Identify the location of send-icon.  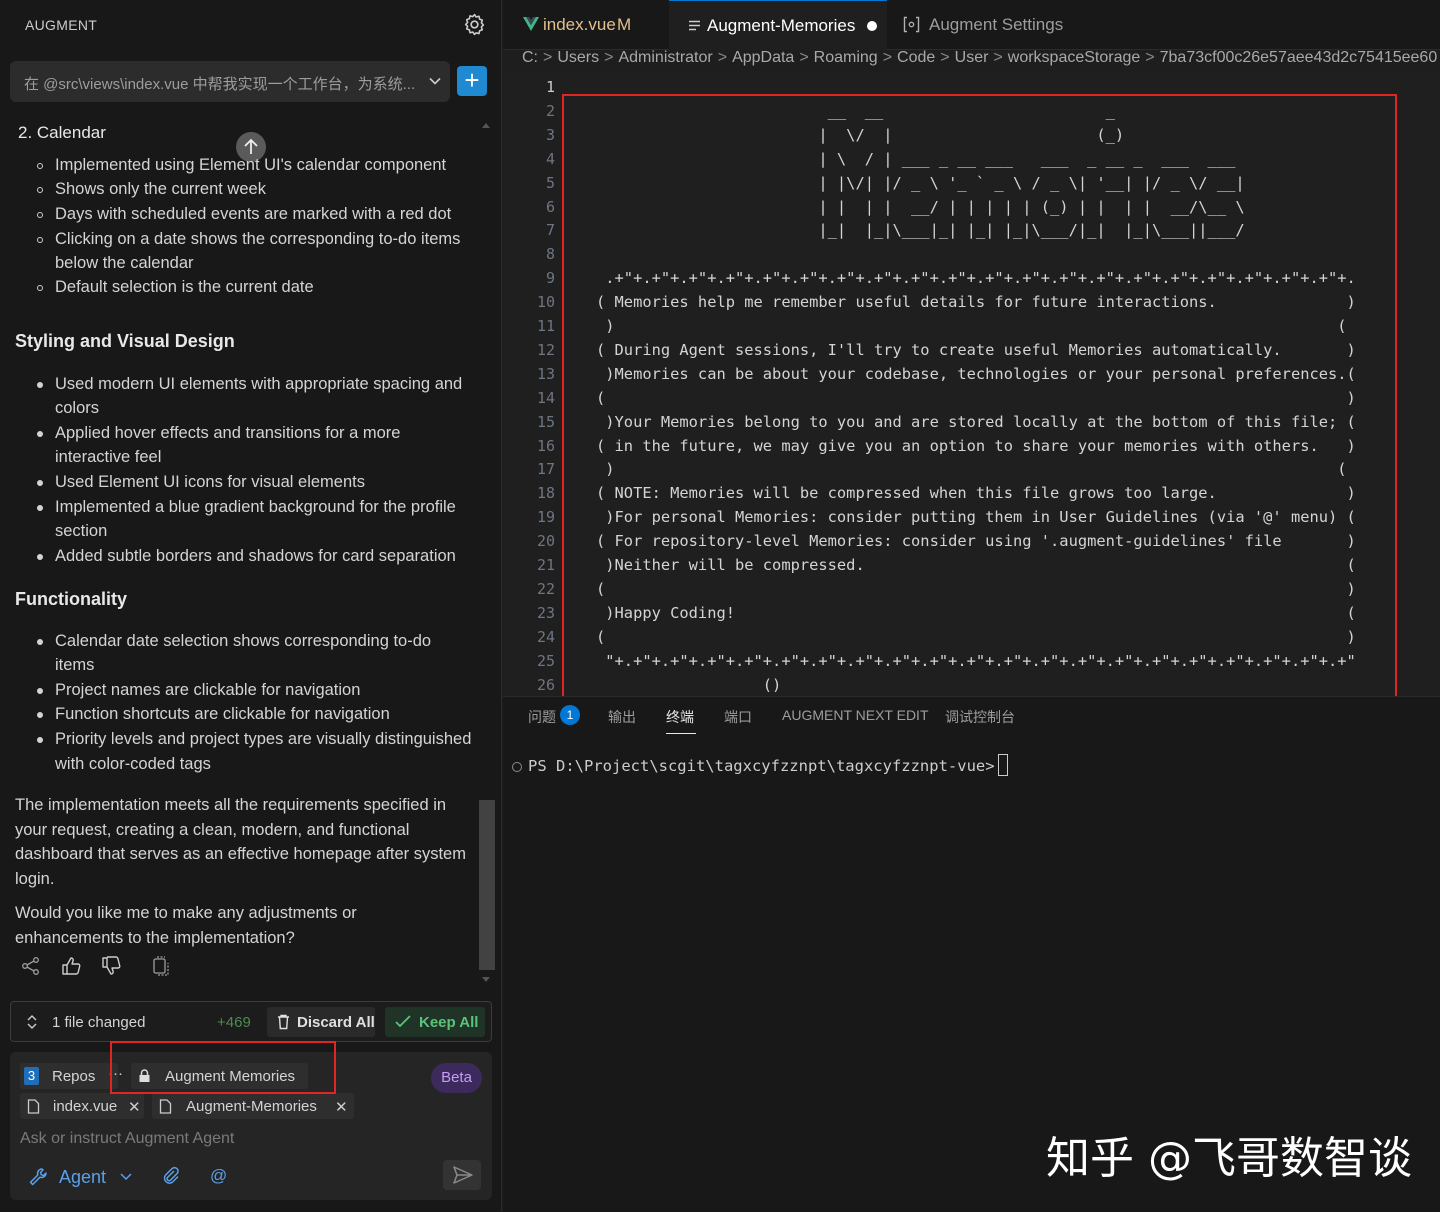
(463, 1175).